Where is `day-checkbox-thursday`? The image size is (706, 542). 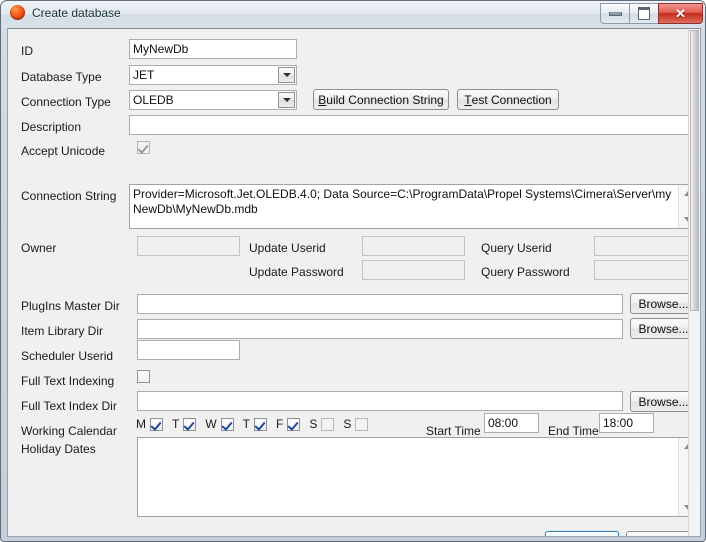 day-checkbox-thursday is located at coordinates (261, 424).